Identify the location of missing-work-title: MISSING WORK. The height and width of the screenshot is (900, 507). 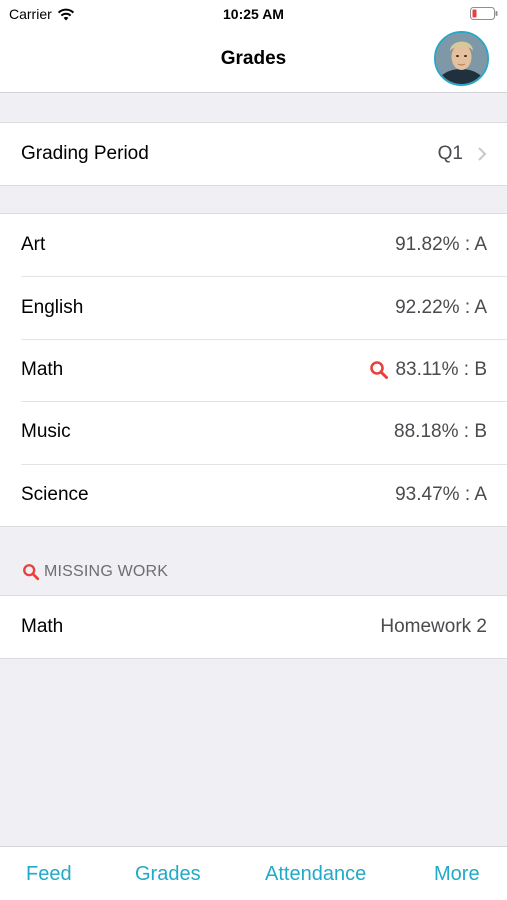
(106, 571).